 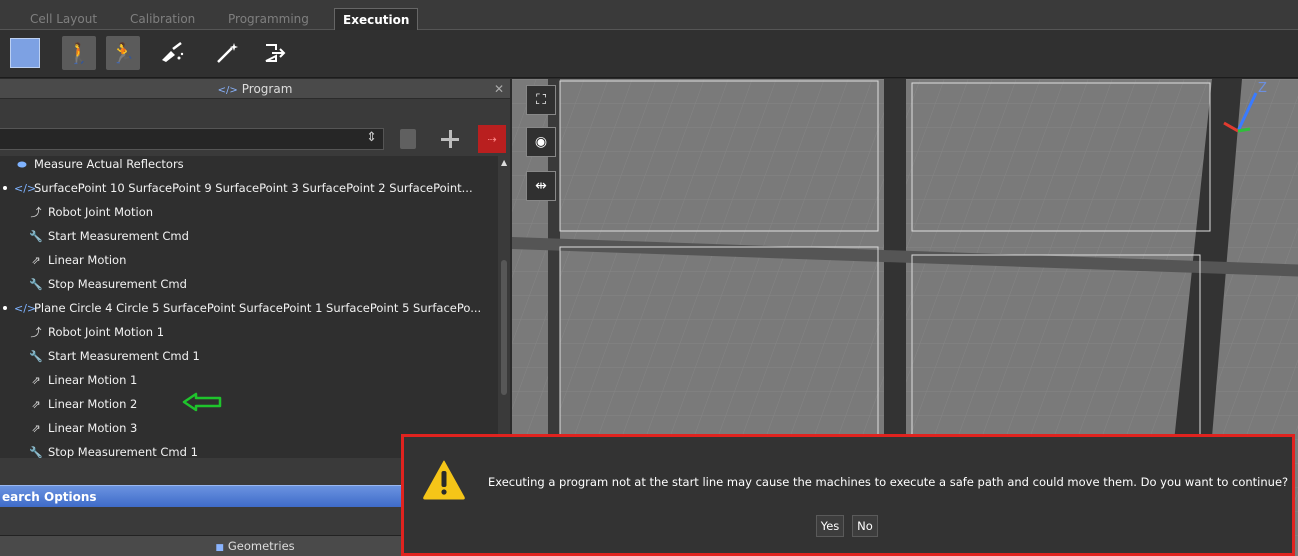 I want to click on scroll-thumb, so click(x=504, y=327).